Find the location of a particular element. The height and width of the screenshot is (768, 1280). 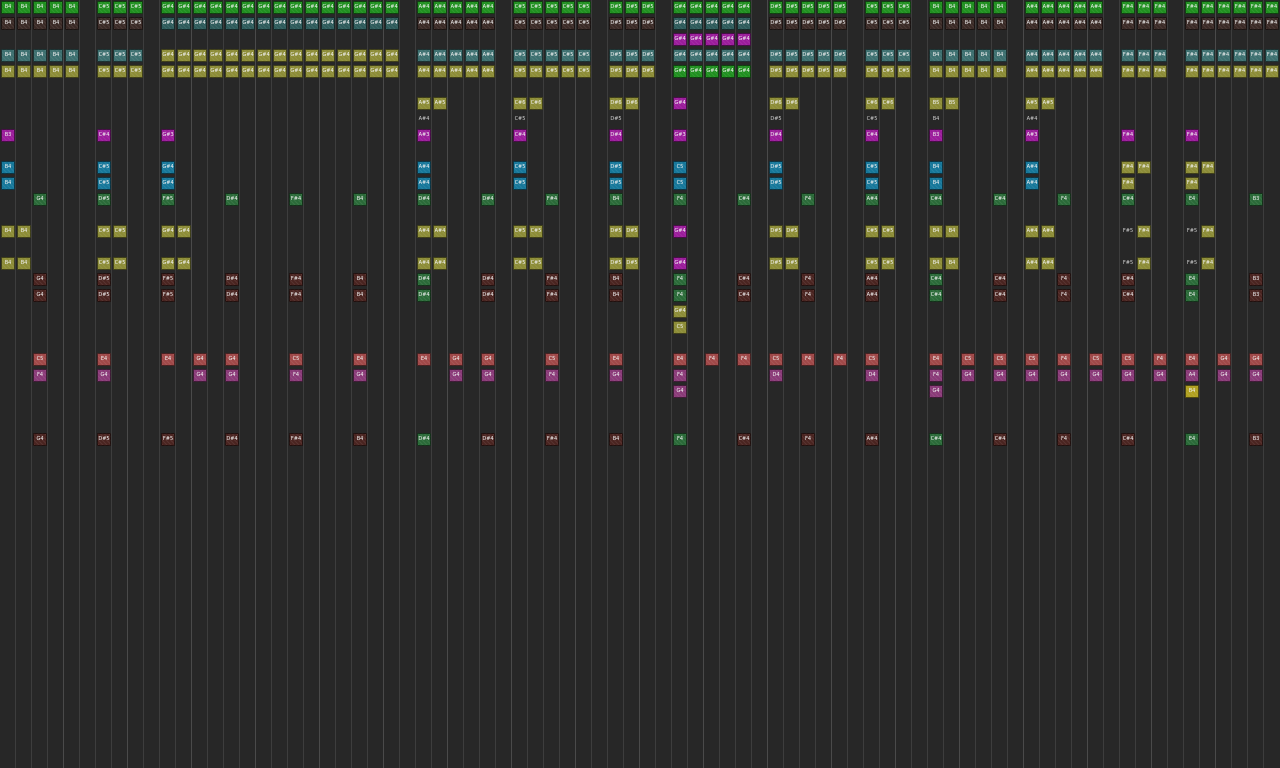

note-block: A#5 is located at coordinates (1048, 103).